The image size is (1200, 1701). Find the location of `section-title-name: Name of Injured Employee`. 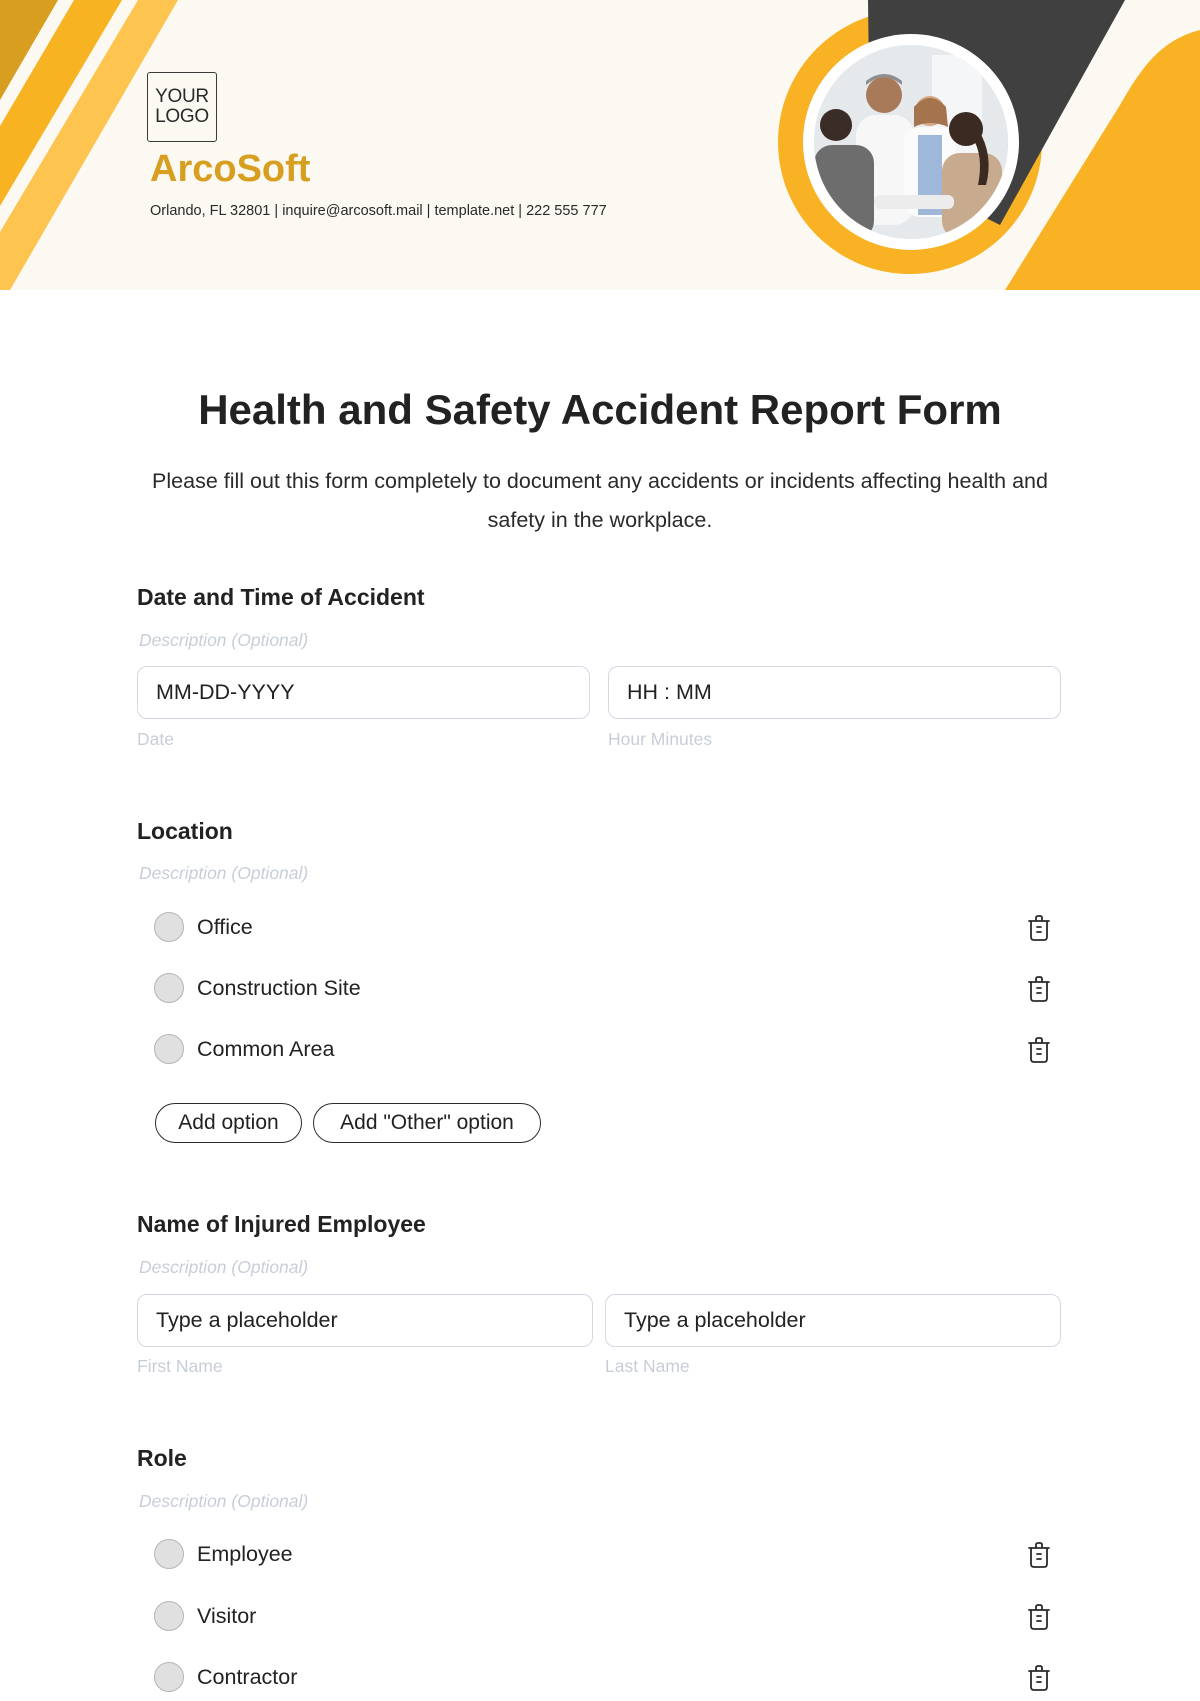

section-title-name: Name of Injured Employee is located at coordinates (281, 1224).